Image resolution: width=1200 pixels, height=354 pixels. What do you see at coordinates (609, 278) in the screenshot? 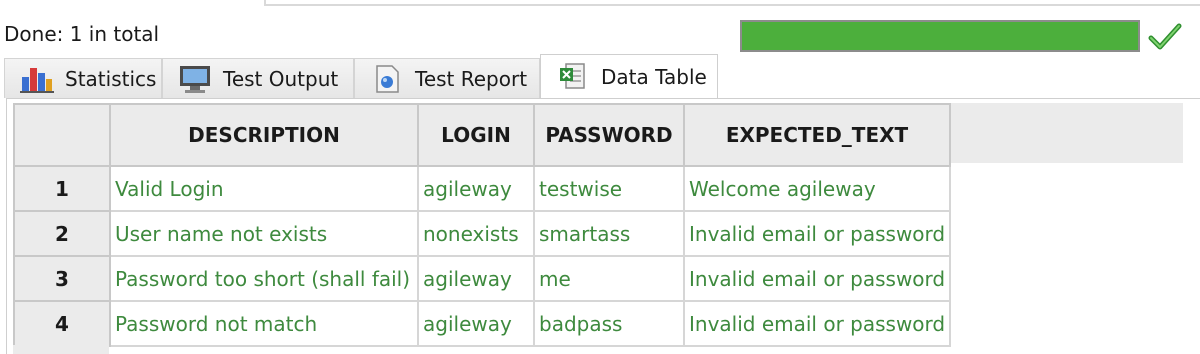
I see `cell-password: me` at bounding box center [609, 278].